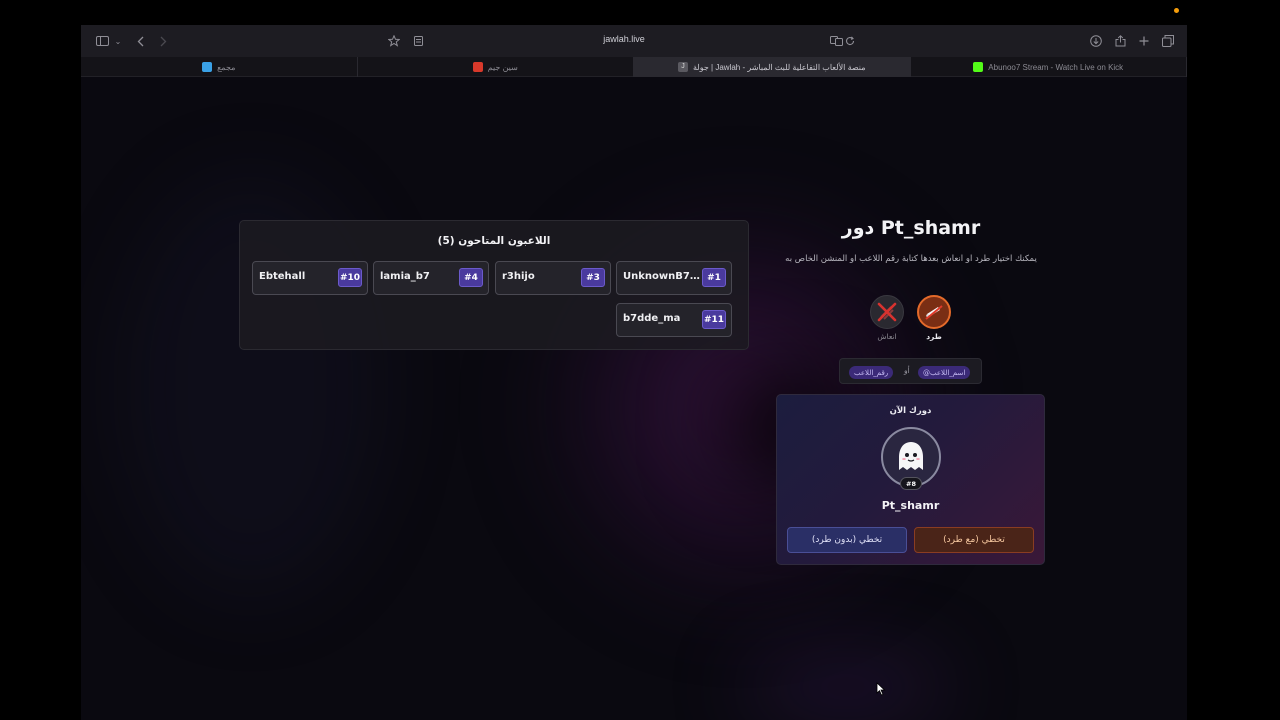 Image resolution: width=1280 pixels, height=720 pixels. Describe the element at coordinates (593, 277) in the screenshot. I see `player-number-badge: #3` at that location.